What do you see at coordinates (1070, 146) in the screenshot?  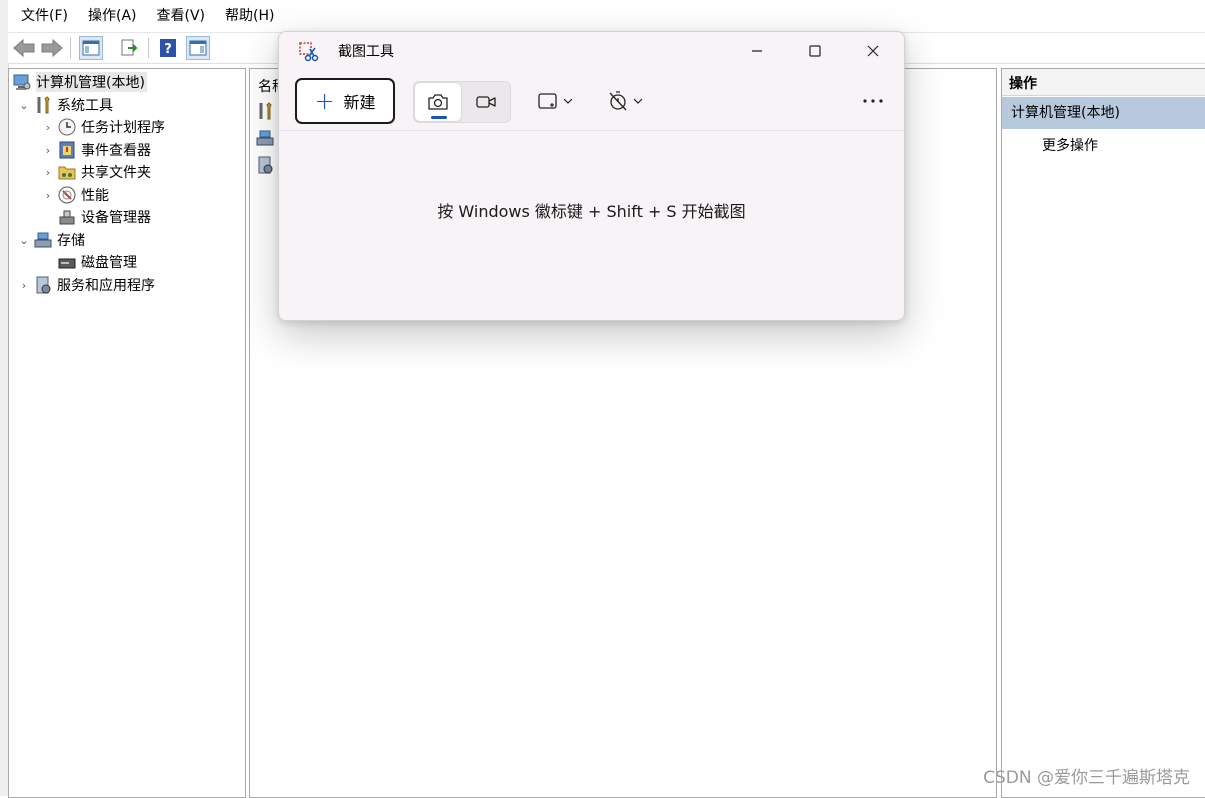 I see `more-actions-link: 更多操作` at bounding box center [1070, 146].